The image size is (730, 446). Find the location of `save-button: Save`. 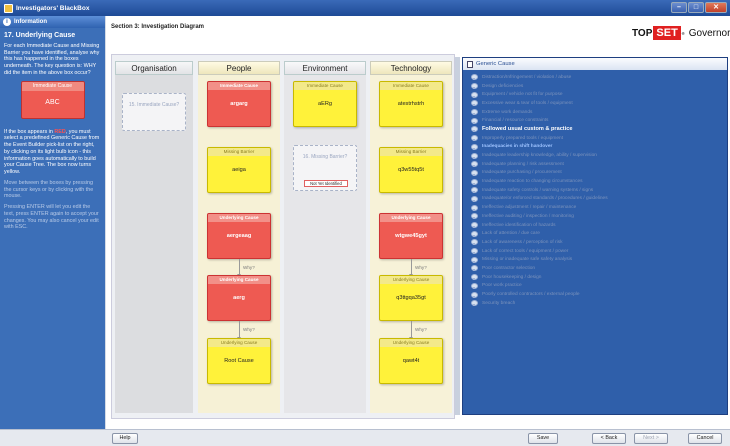

save-button: Save is located at coordinates (543, 438).